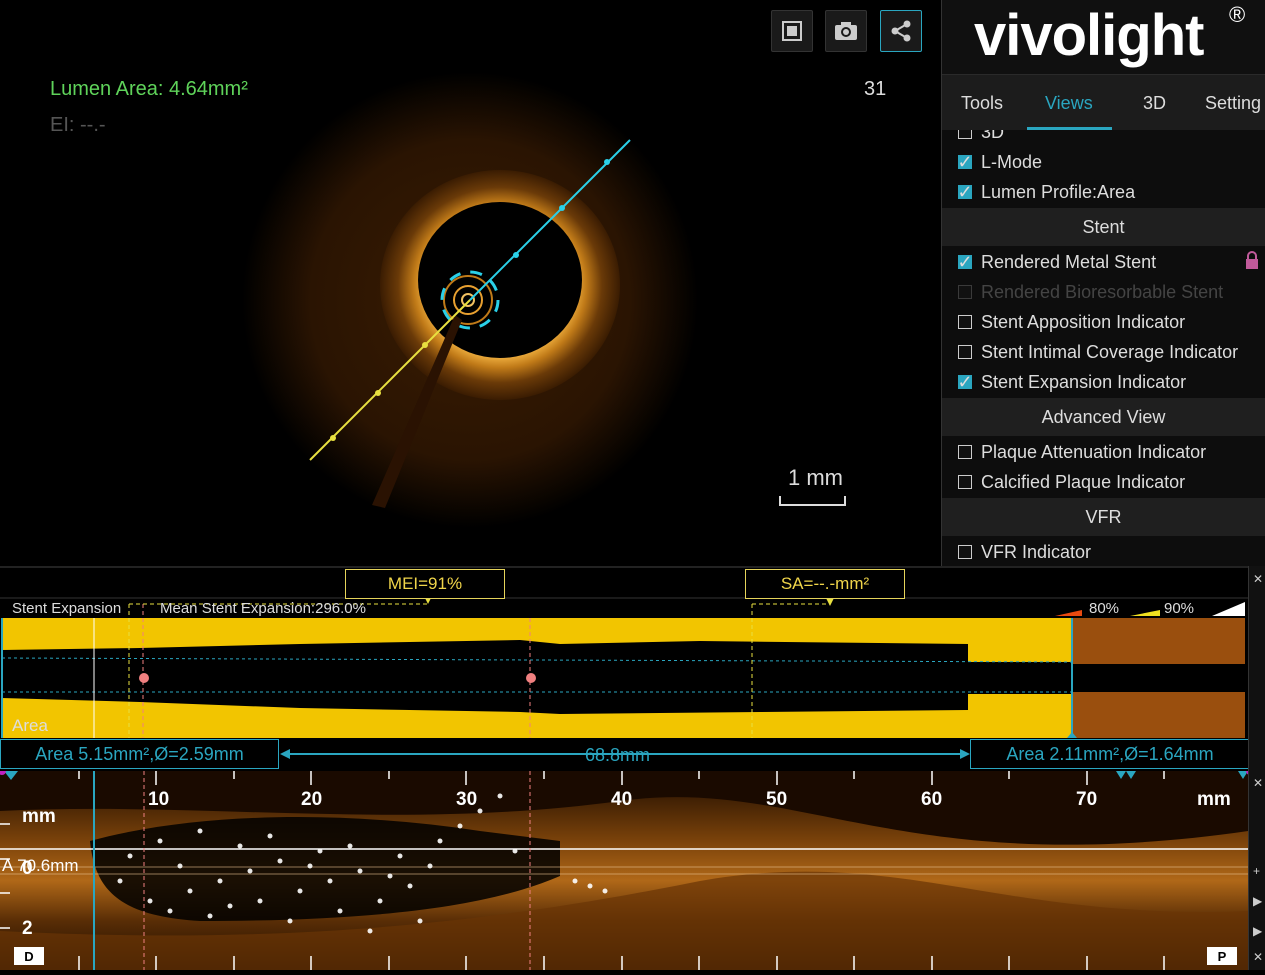 Image resolution: width=1265 pixels, height=975 pixels. What do you see at coordinates (618, 755) in the screenshot?
I see `stent-length-measure: 68.8mm` at bounding box center [618, 755].